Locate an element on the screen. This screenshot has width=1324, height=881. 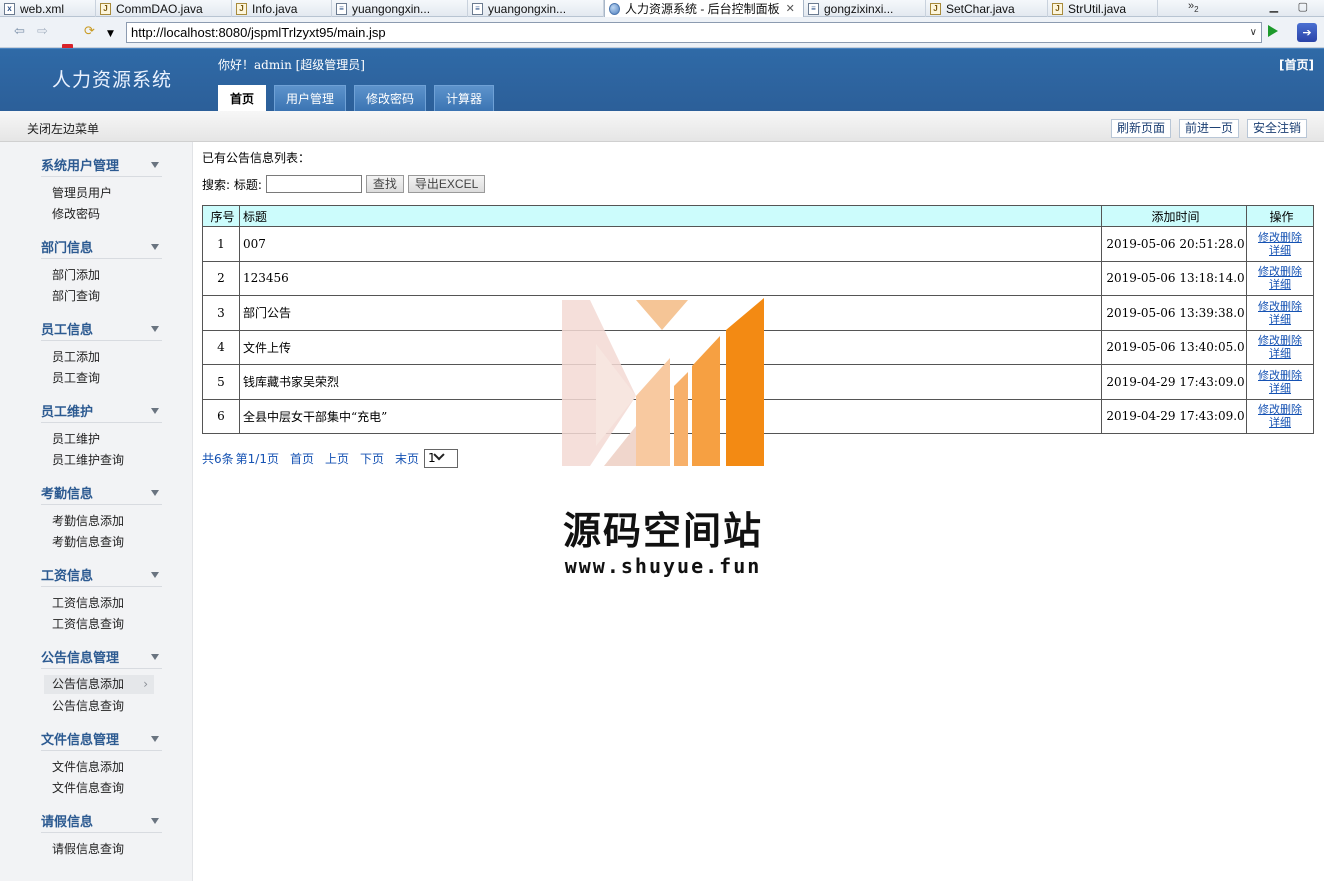
sidebar-item: 公告信息添加 › is located at coordinates (99, 684).